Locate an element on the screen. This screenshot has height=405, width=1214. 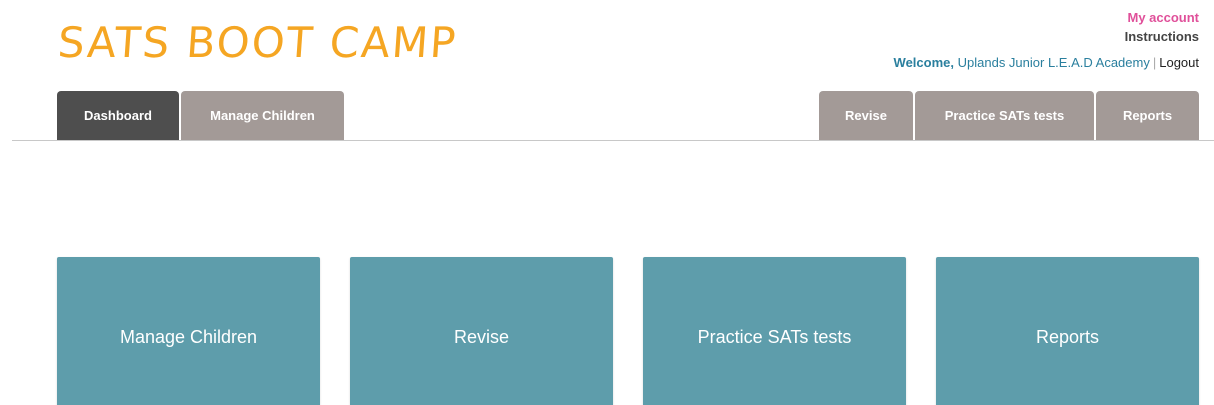
my-account-link: My account is located at coordinates (1046, 17).